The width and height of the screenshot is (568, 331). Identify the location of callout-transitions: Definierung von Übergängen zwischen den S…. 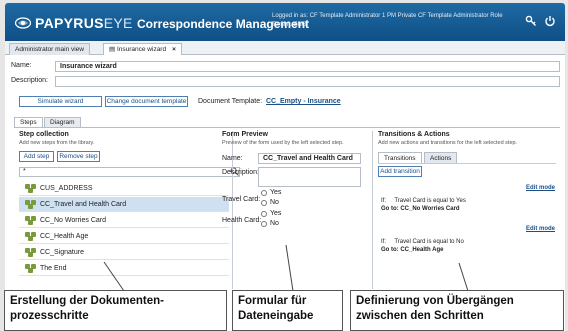
(457, 310).